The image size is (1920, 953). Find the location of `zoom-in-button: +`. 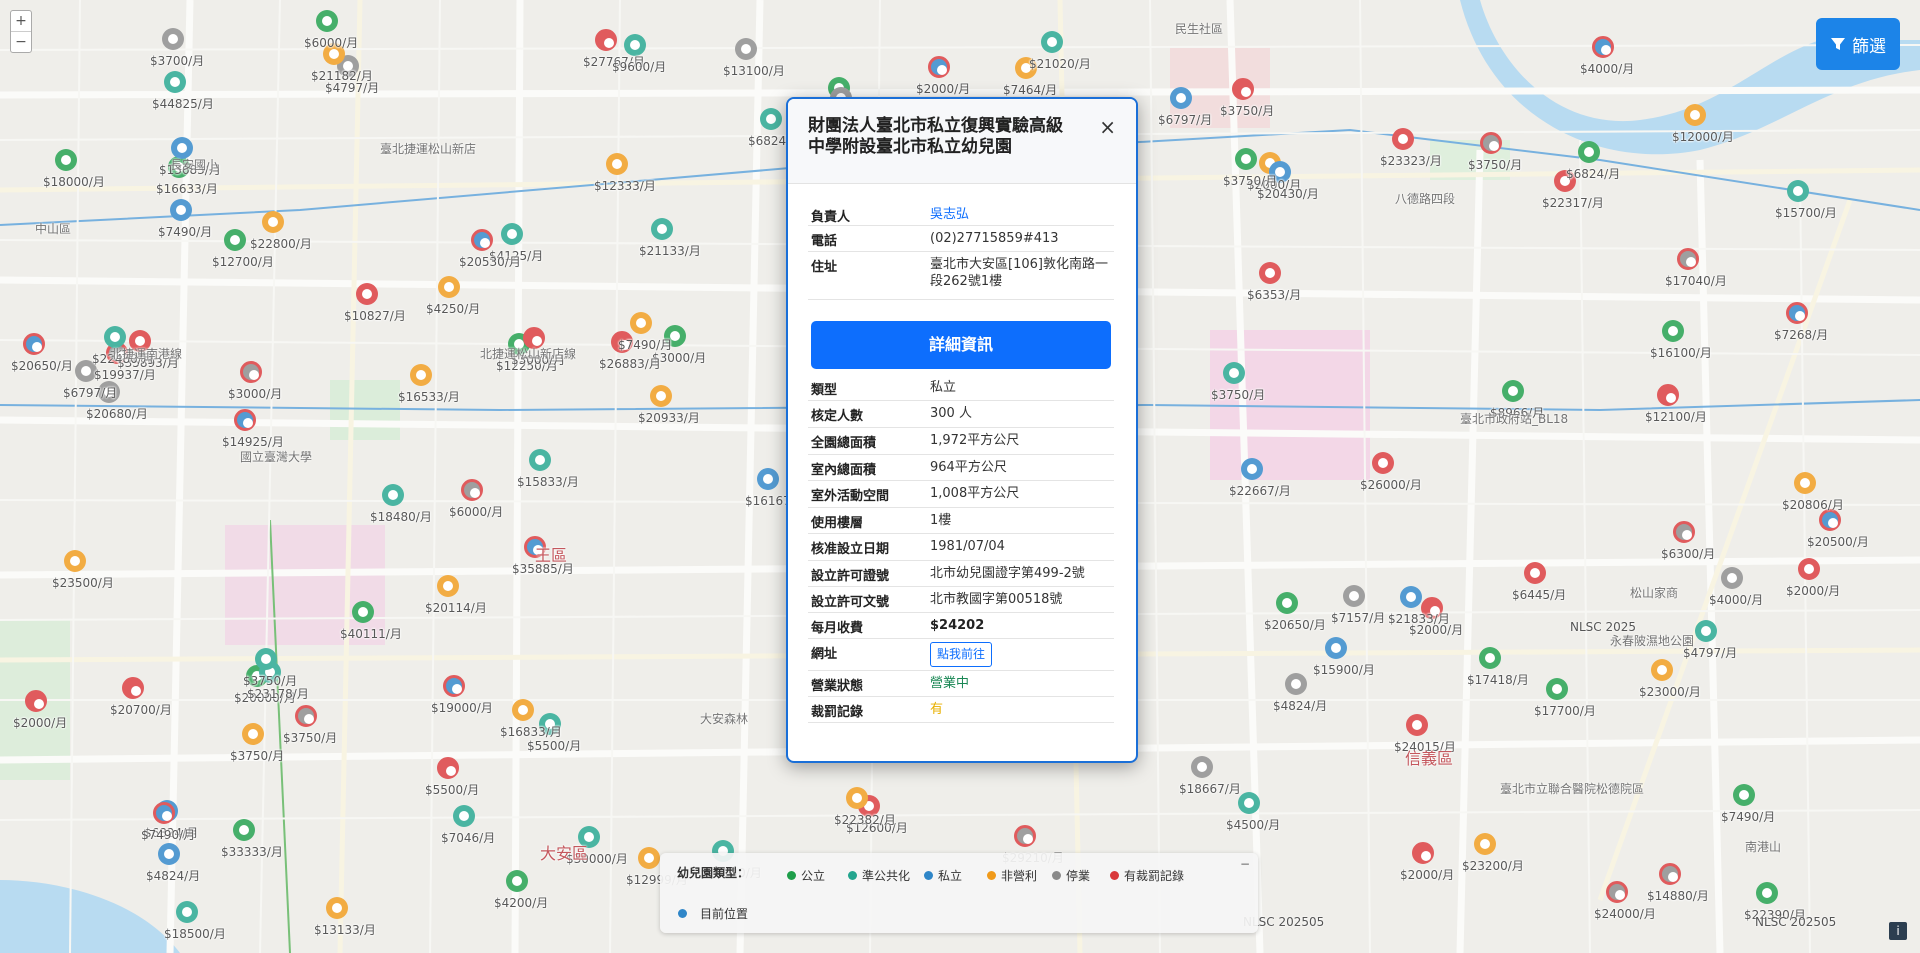

zoom-in-button: + is located at coordinates (21, 21).